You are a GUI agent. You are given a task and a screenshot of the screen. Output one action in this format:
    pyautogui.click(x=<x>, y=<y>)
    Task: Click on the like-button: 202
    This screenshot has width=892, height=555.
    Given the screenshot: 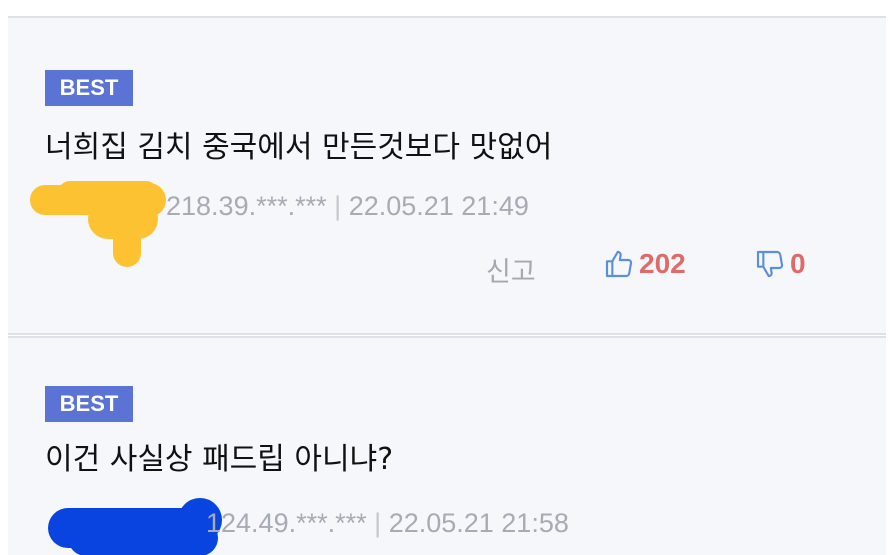 What is the action you would take?
    pyautogui.click(x=644, y=264)
    